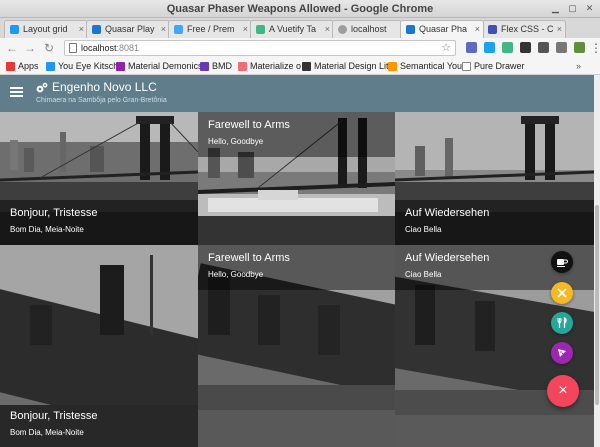 This screenshot has height=447, width=600. I want to click on gears-icon, so click(42, 87).